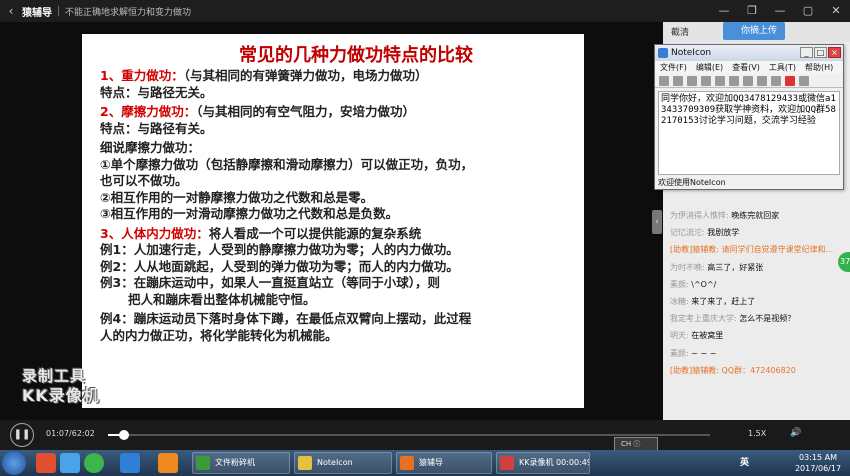  I want to click on back-icon: ‹, so click(11, 11).